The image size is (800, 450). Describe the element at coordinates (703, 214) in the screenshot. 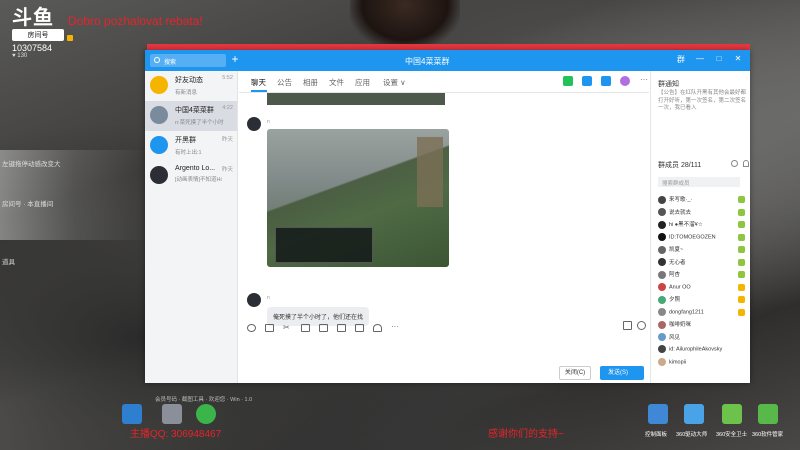

I see `member-item: 说去就去` at that location.